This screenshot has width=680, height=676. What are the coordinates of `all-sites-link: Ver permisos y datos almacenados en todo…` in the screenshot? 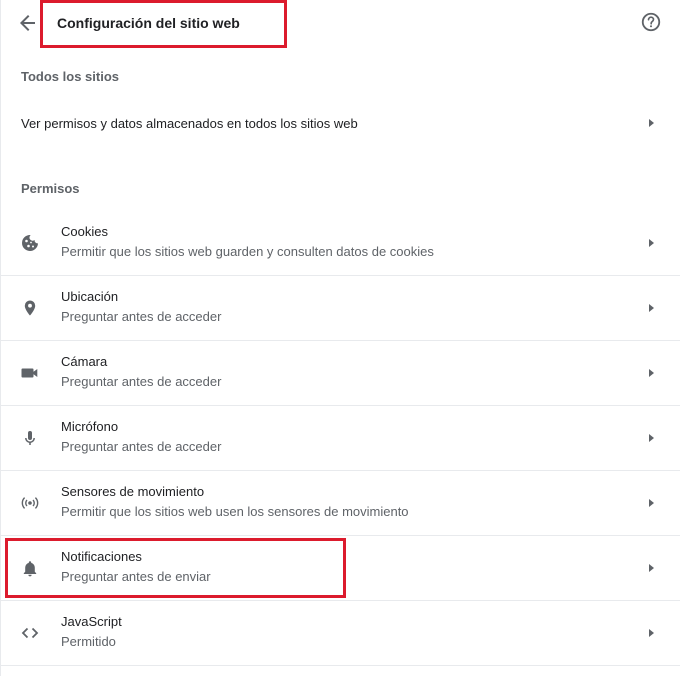 It's located at (340, 123).